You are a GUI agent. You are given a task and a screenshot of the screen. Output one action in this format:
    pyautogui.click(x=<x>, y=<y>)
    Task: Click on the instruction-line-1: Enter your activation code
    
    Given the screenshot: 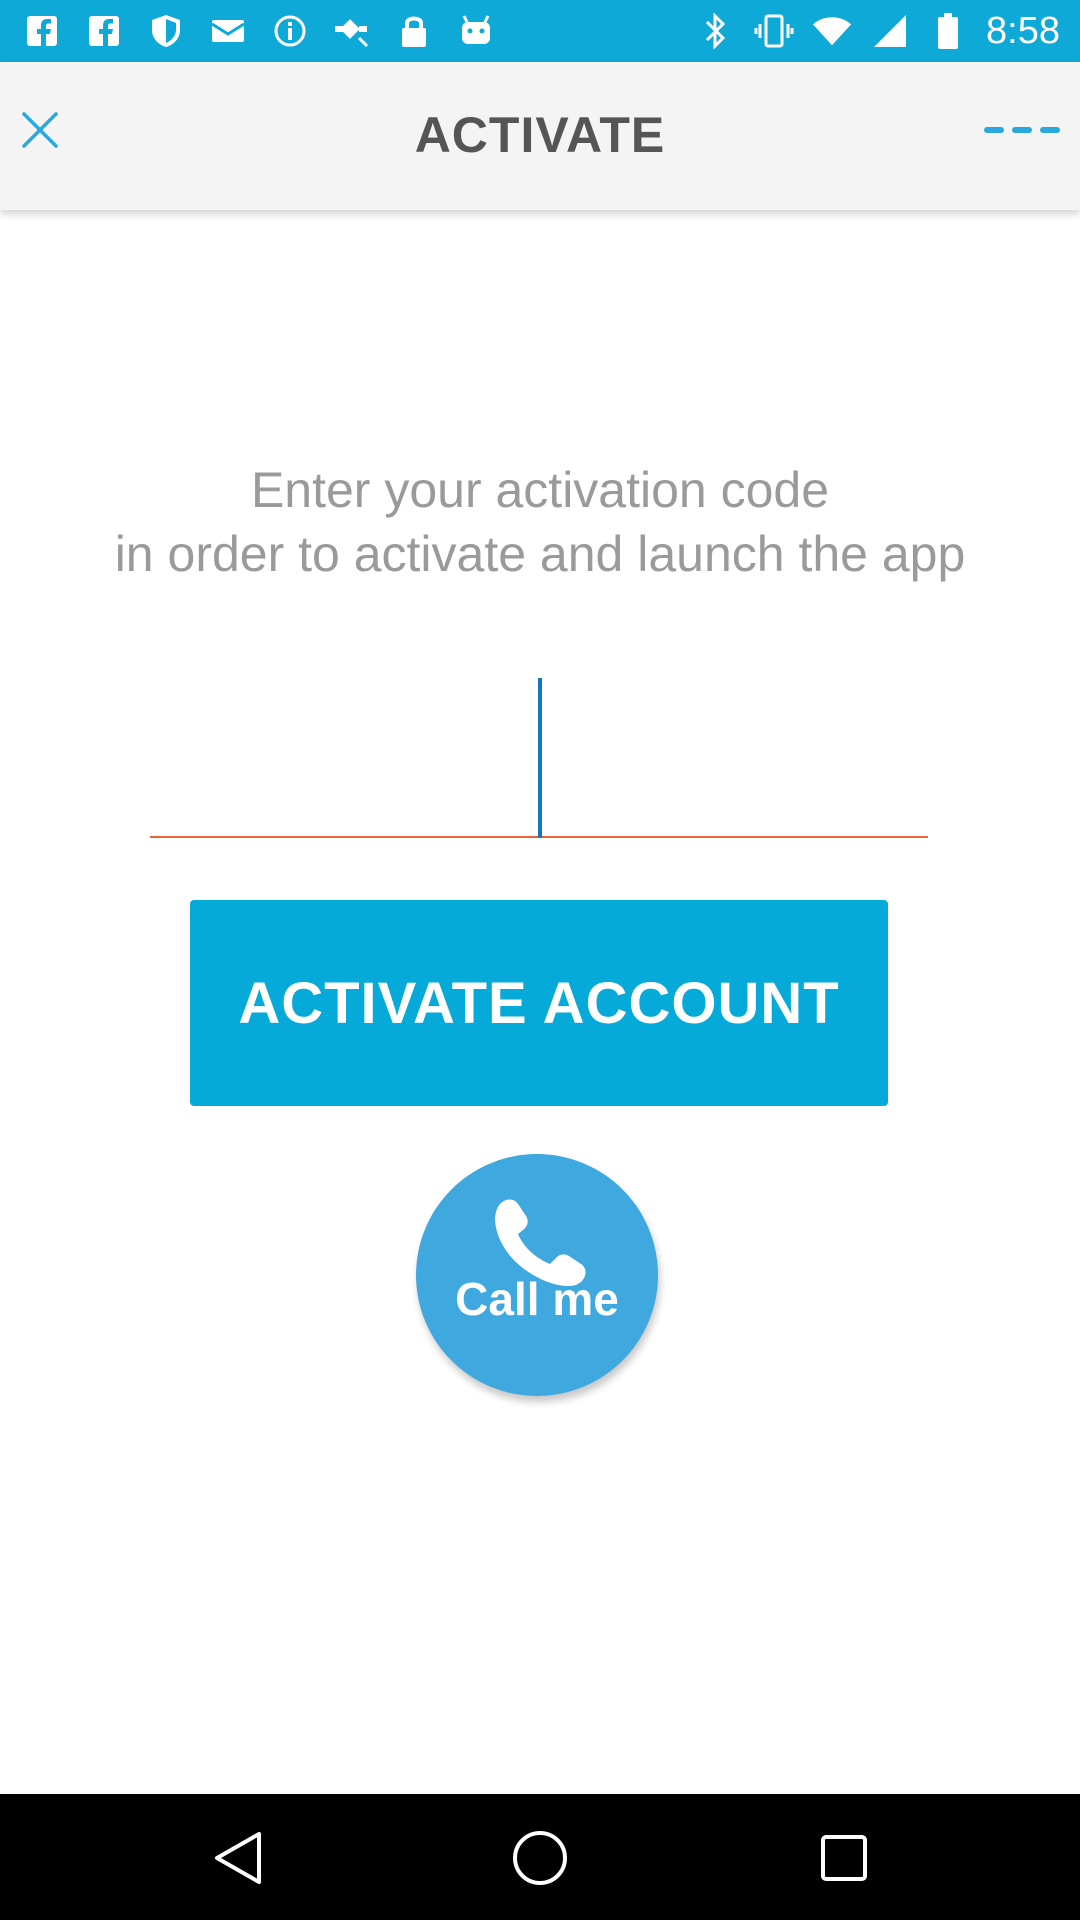 What is the action you would take?
    pyautogui.click(x=540, y=490)
    